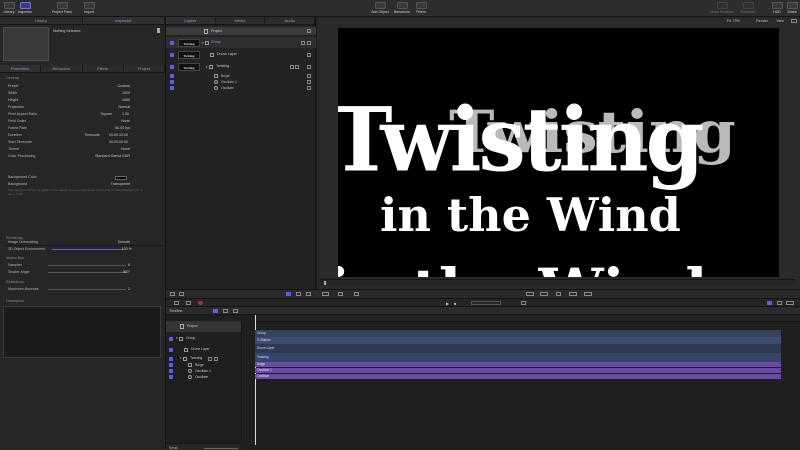 This screenshot has width=800, height=450. What do you see at coordinates (733, 21) in the screenshot?
I see `fit-zoom-control: Fit: 75%` at bounding box center [733, 21].